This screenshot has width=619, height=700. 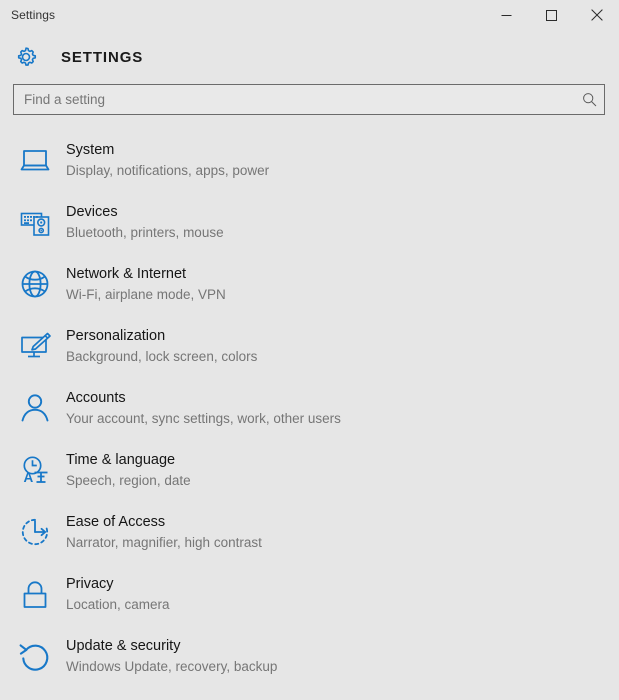 What do you see at coordinates (128, 480) in the screenshot?
I see `settings-item-subtitle: Speech, region, date` at bounding box center [128, 480].